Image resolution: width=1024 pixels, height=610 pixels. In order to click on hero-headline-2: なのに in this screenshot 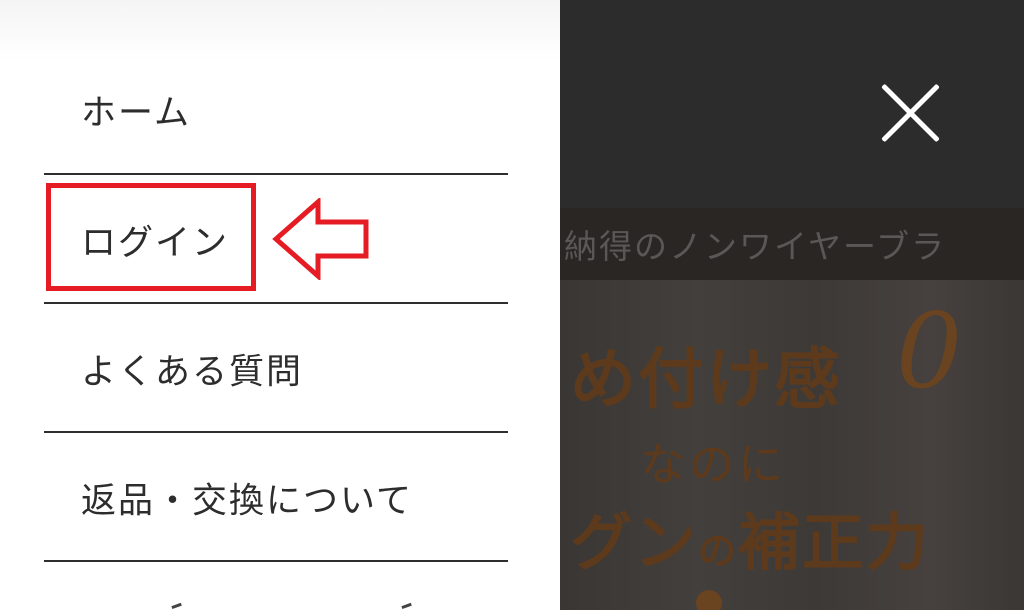, I will do `click(714, 464)`.